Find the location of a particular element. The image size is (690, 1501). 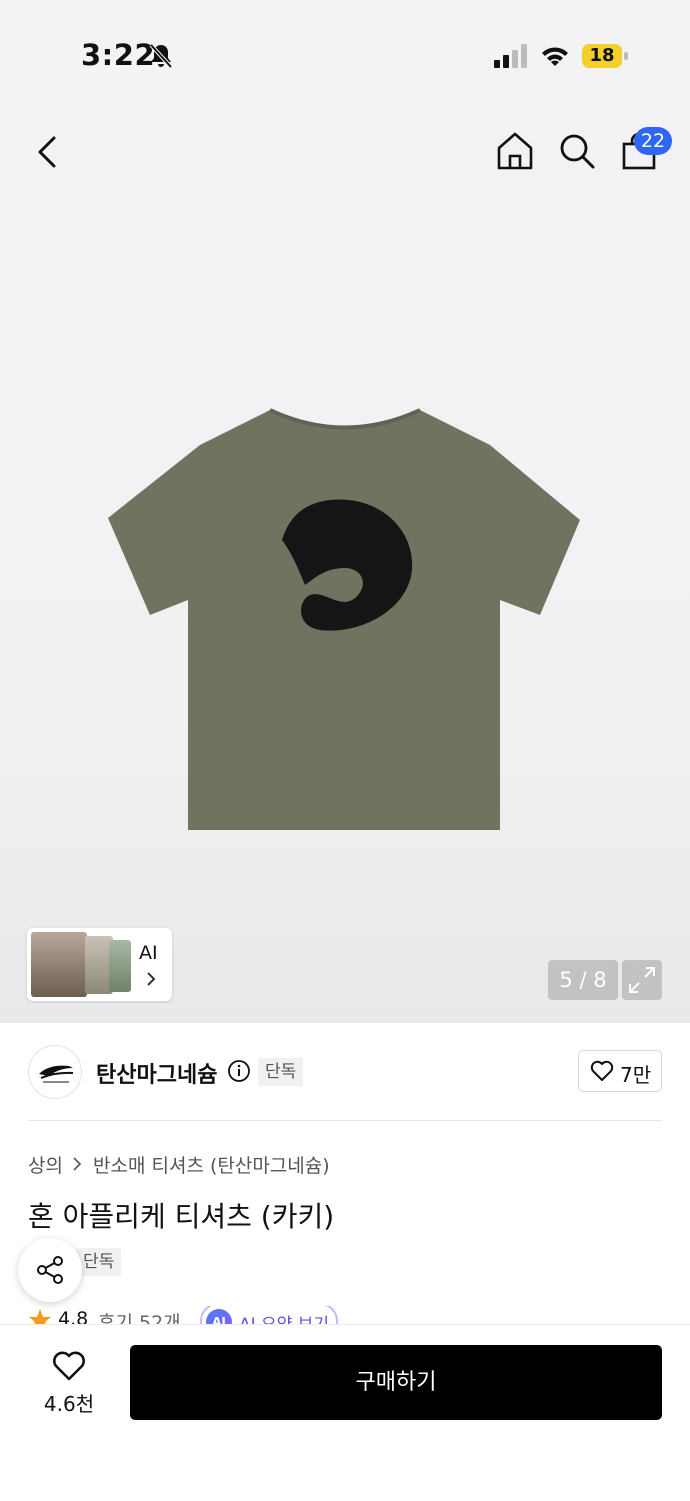

ai-label: AI is located at coordinates (148, 953).